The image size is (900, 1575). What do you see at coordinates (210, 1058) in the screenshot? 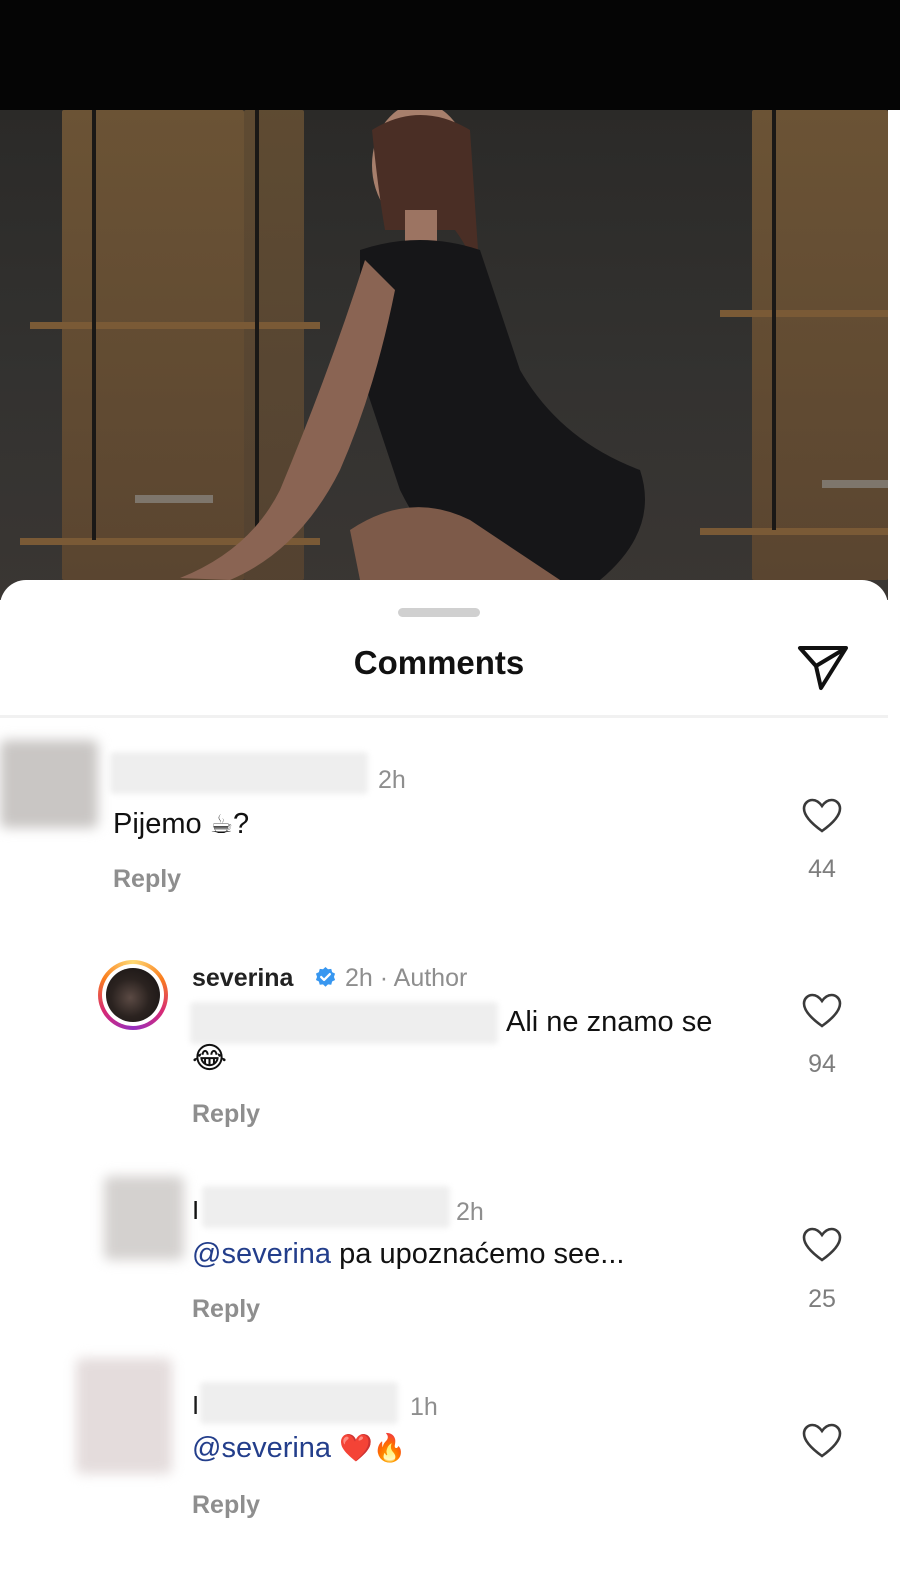
I see `laughing-emoji: 😂` at bounding box center [210, 1058].